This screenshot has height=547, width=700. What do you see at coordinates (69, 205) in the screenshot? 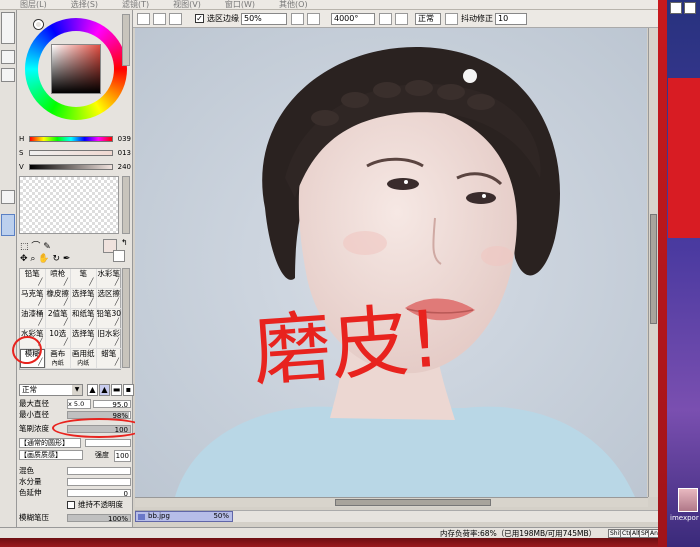
I see `color-mixing-area` at bounding box center [69, 205].